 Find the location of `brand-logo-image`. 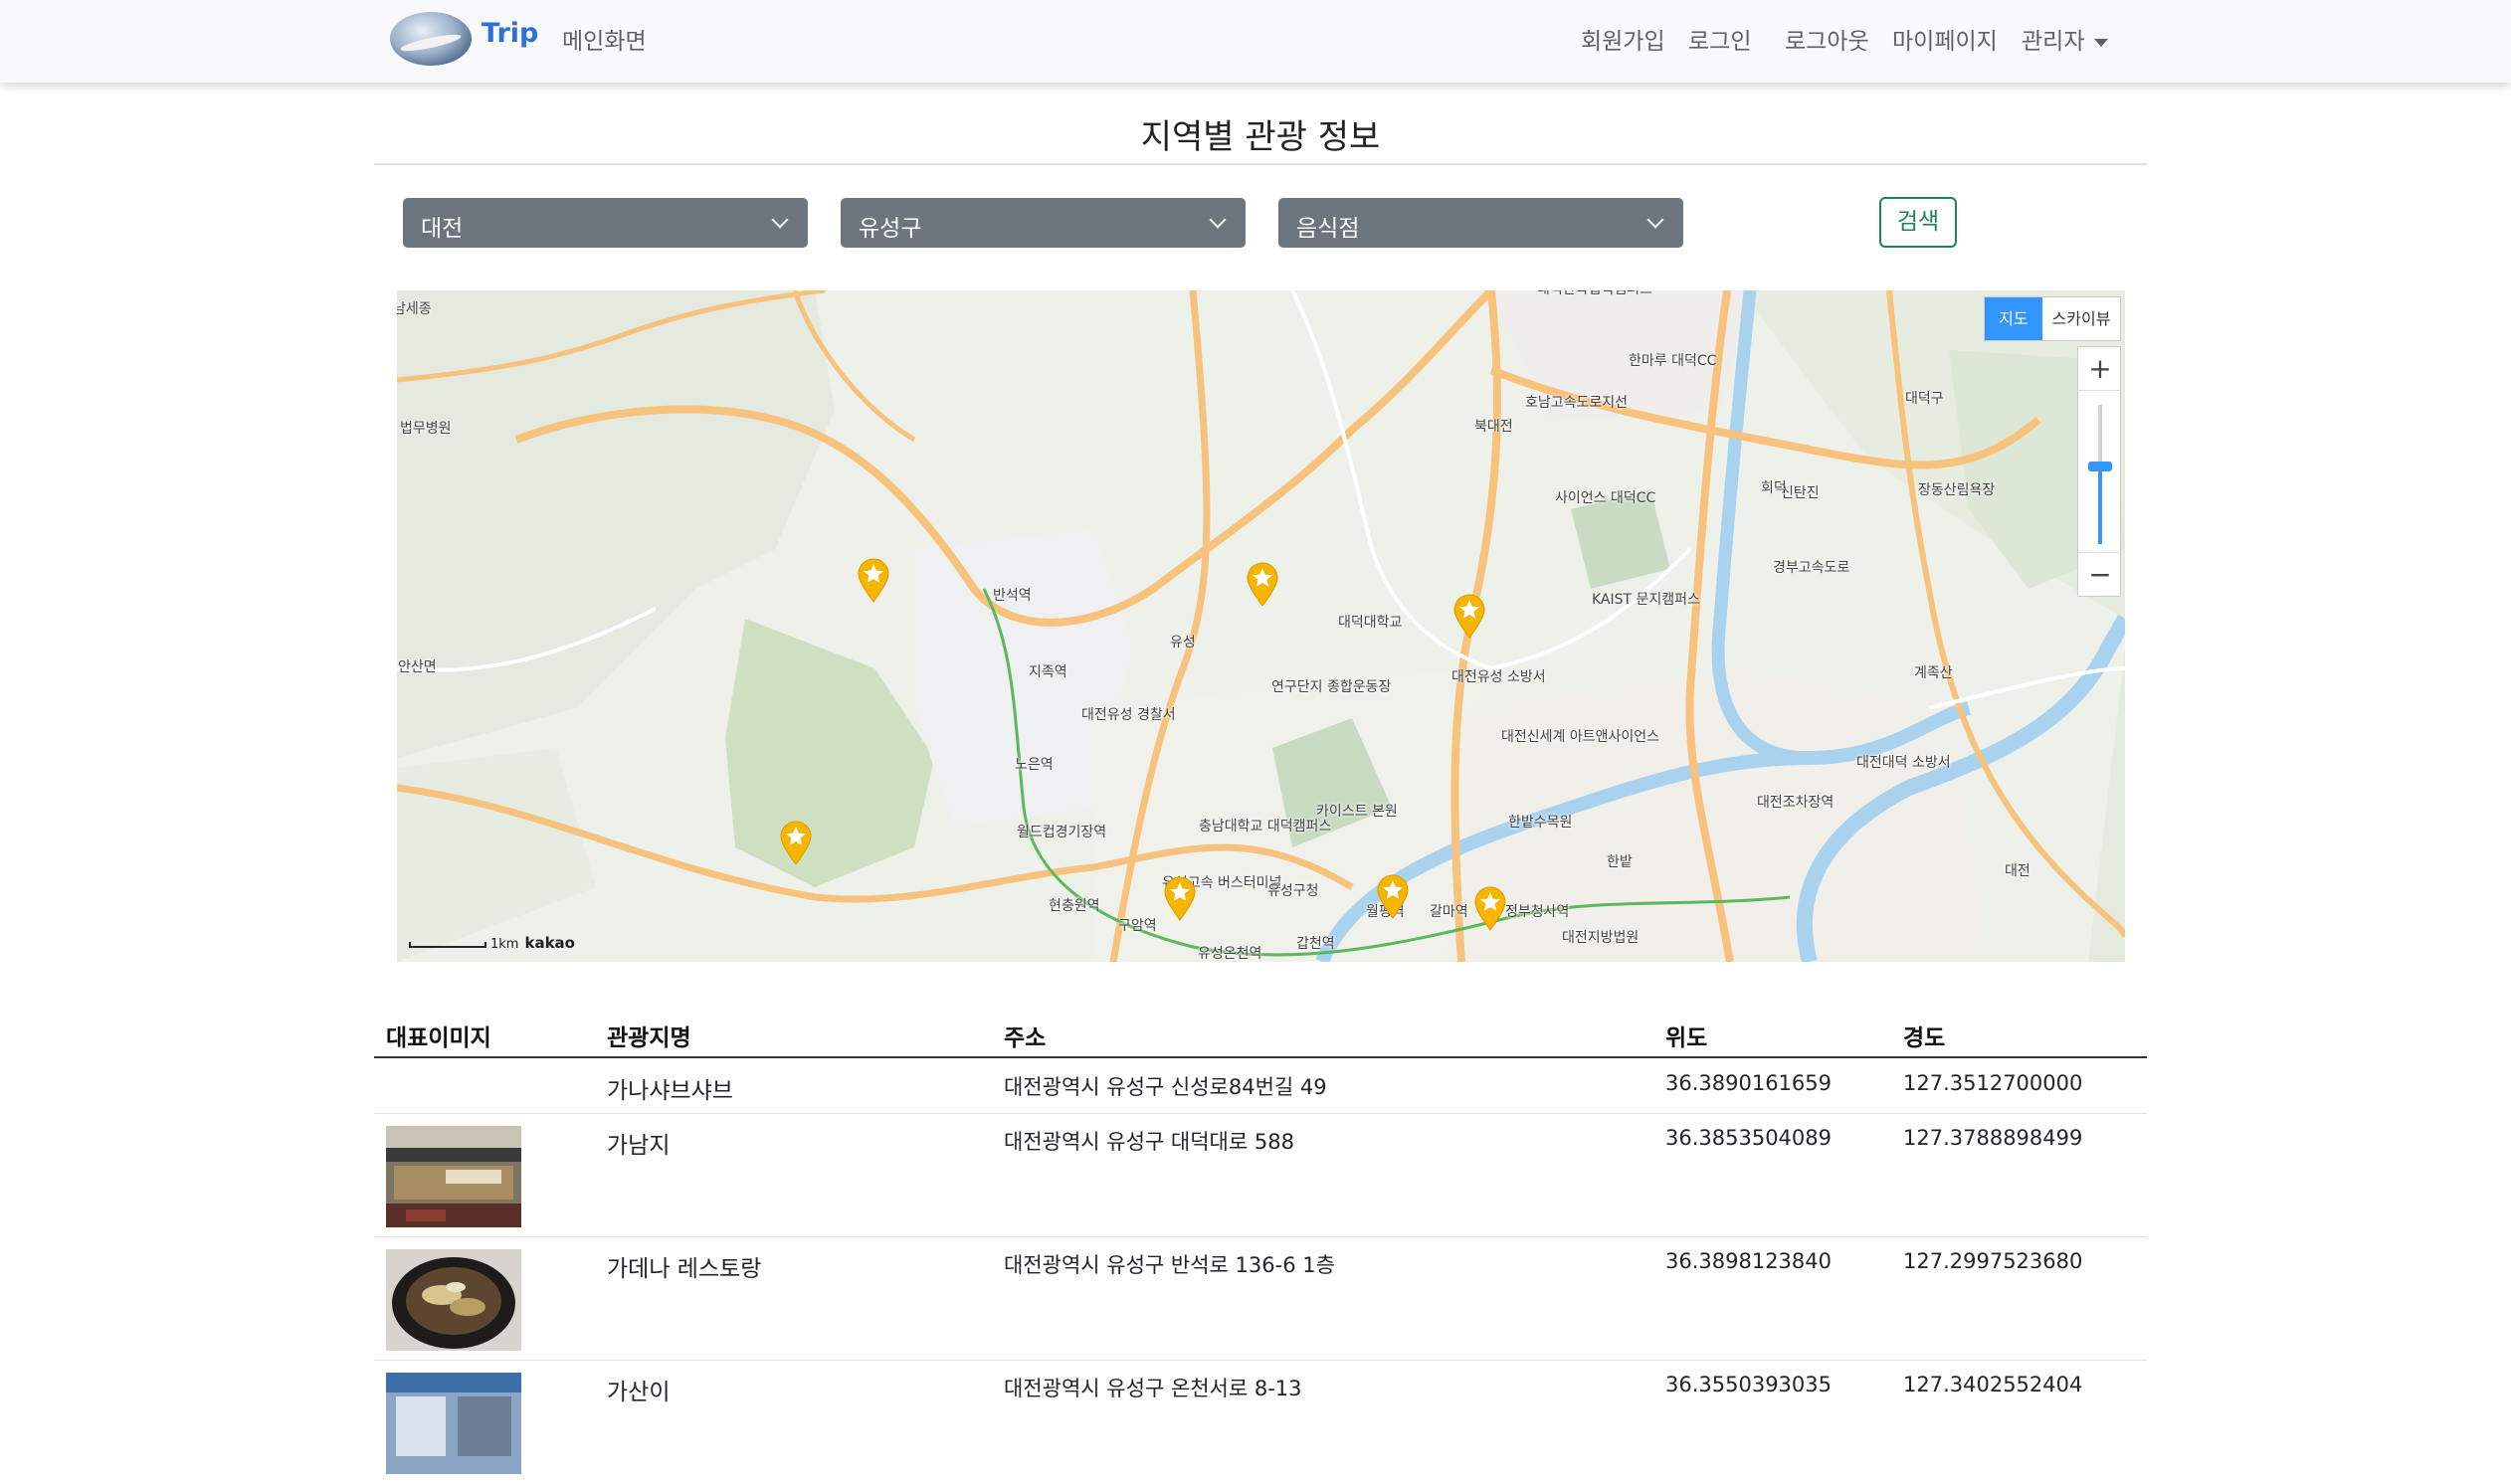

brand-logo-image is located at coordinates (431, 39).